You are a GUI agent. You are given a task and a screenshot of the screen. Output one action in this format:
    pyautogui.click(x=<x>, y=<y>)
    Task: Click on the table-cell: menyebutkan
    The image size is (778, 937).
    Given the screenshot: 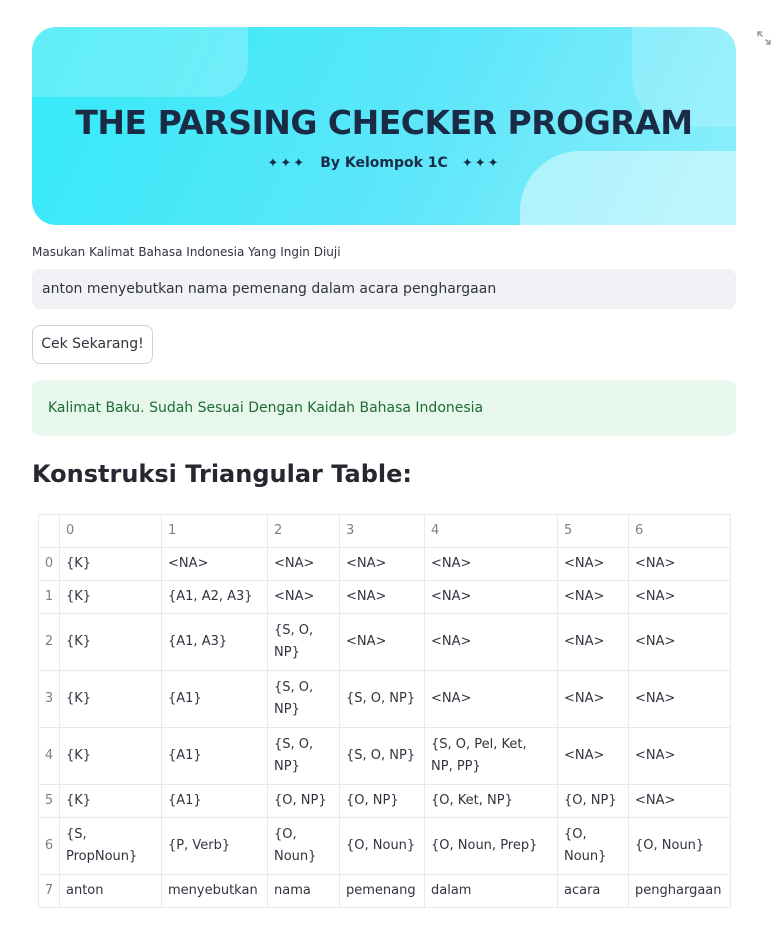 What is the action you would take?
    pyautogui.click(x=214, y=891)
    